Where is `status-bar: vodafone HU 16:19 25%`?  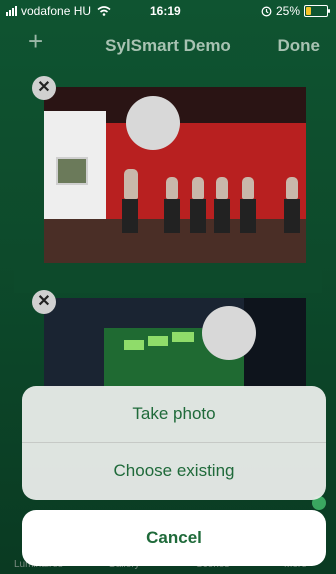
status-bar: vodafone HU 16:19 25% is located at coordinates (168, 11).